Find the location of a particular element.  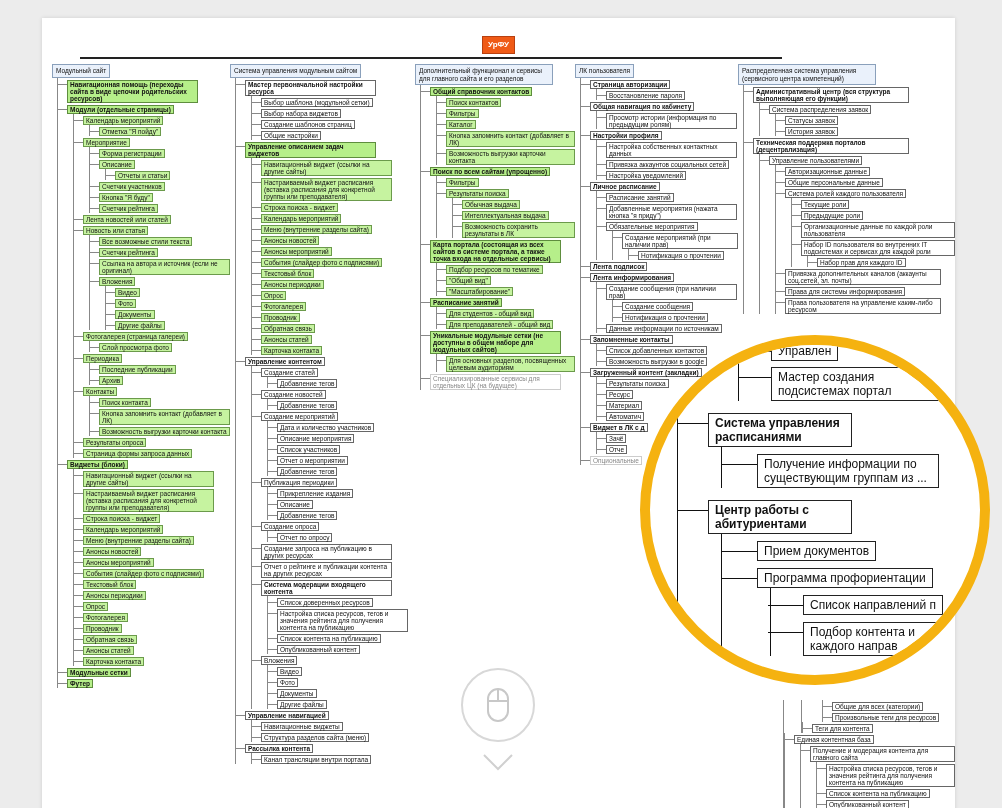

chevron-down-icon is located at coordinates (498, 762).